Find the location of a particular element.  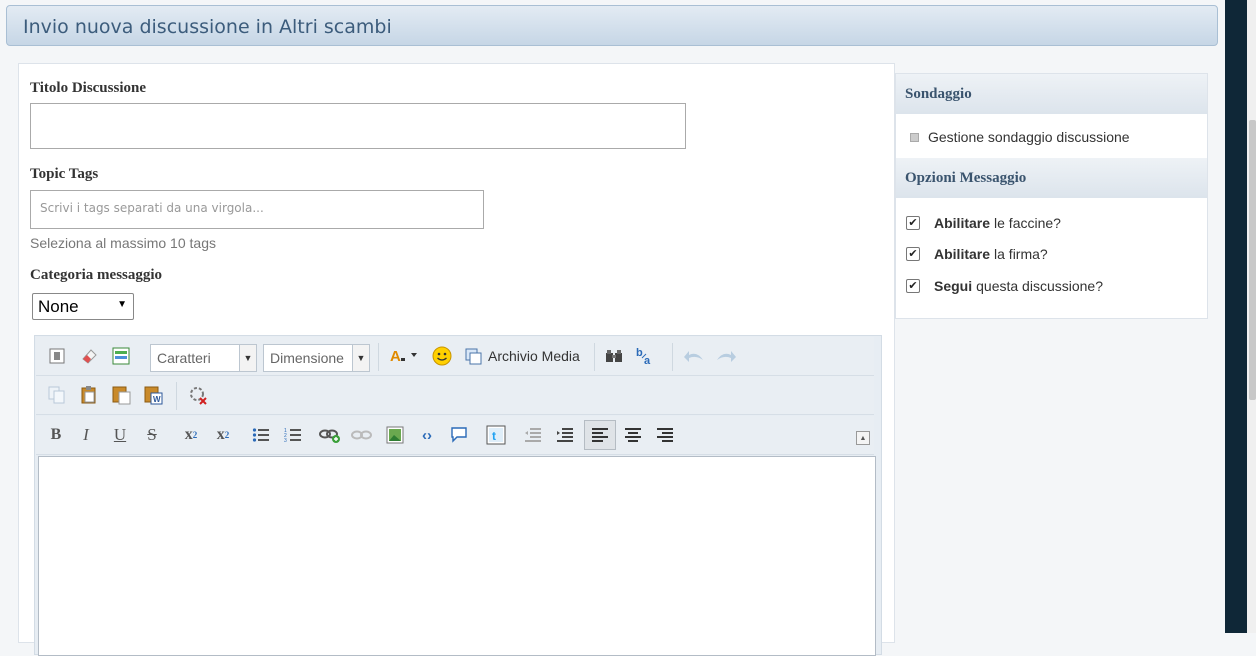

option-smilies-text: le faccine? is located at coordinates (1027, 223).